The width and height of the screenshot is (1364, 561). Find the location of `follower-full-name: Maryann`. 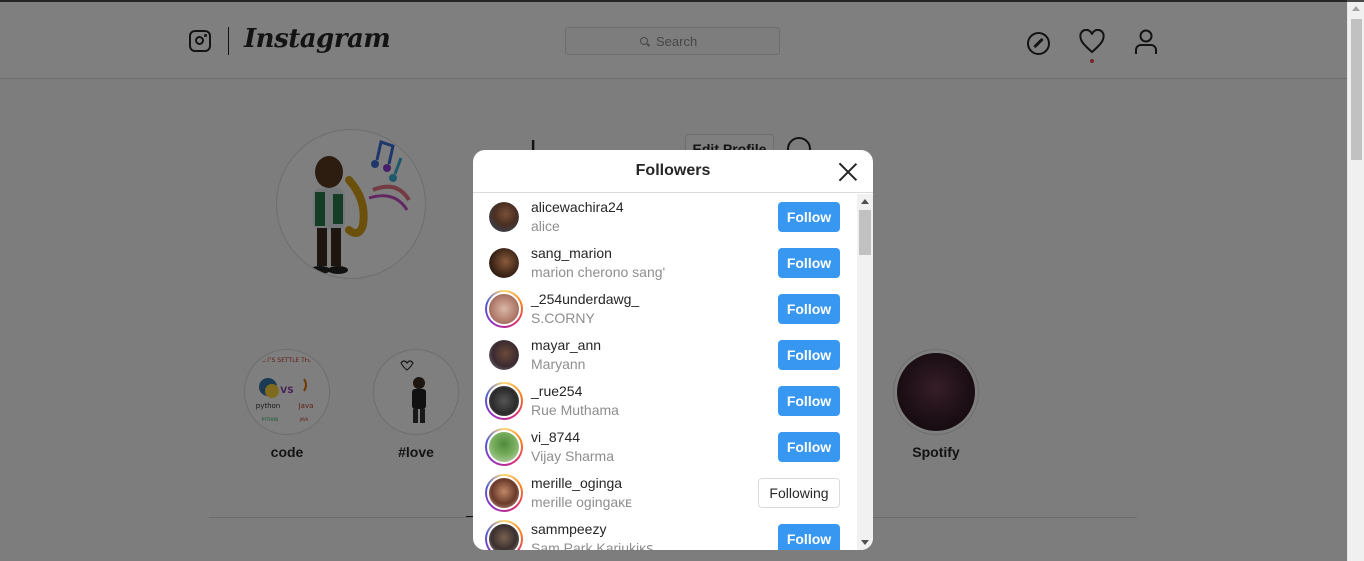

follower-full-name: Maryann is located at coordinates (558, 364).